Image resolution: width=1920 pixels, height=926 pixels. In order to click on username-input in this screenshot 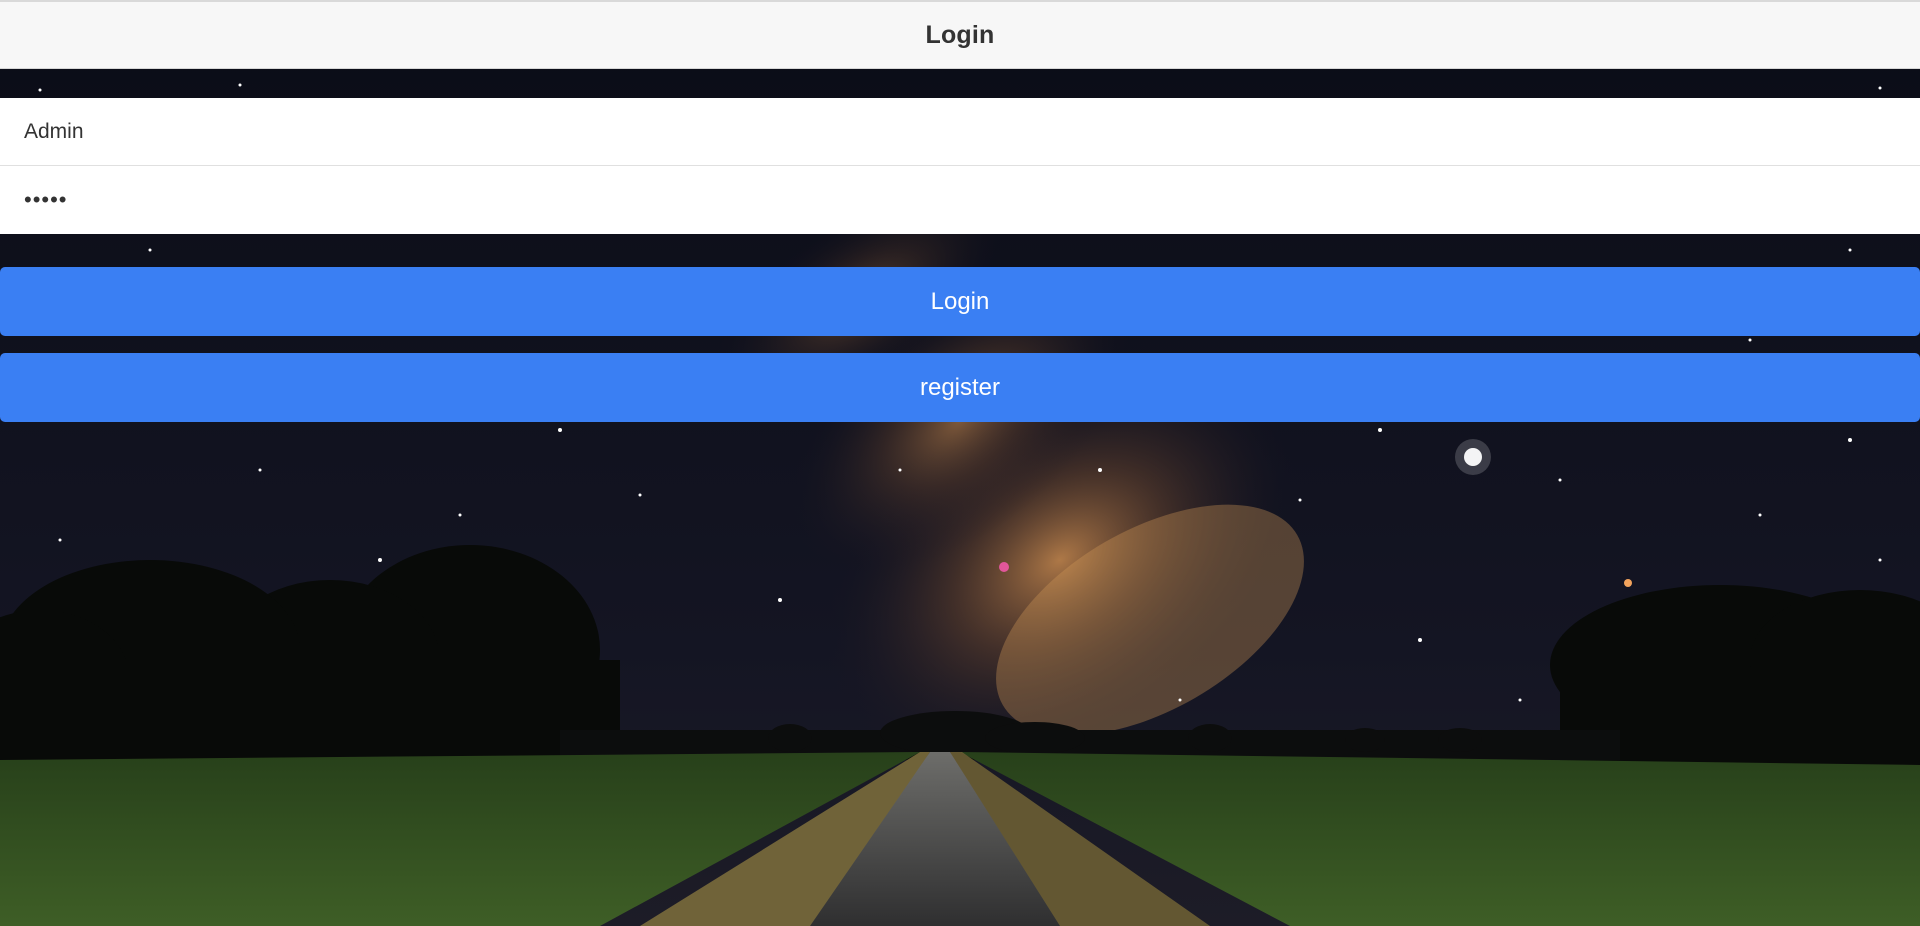, I will do `click(960, 132)`.